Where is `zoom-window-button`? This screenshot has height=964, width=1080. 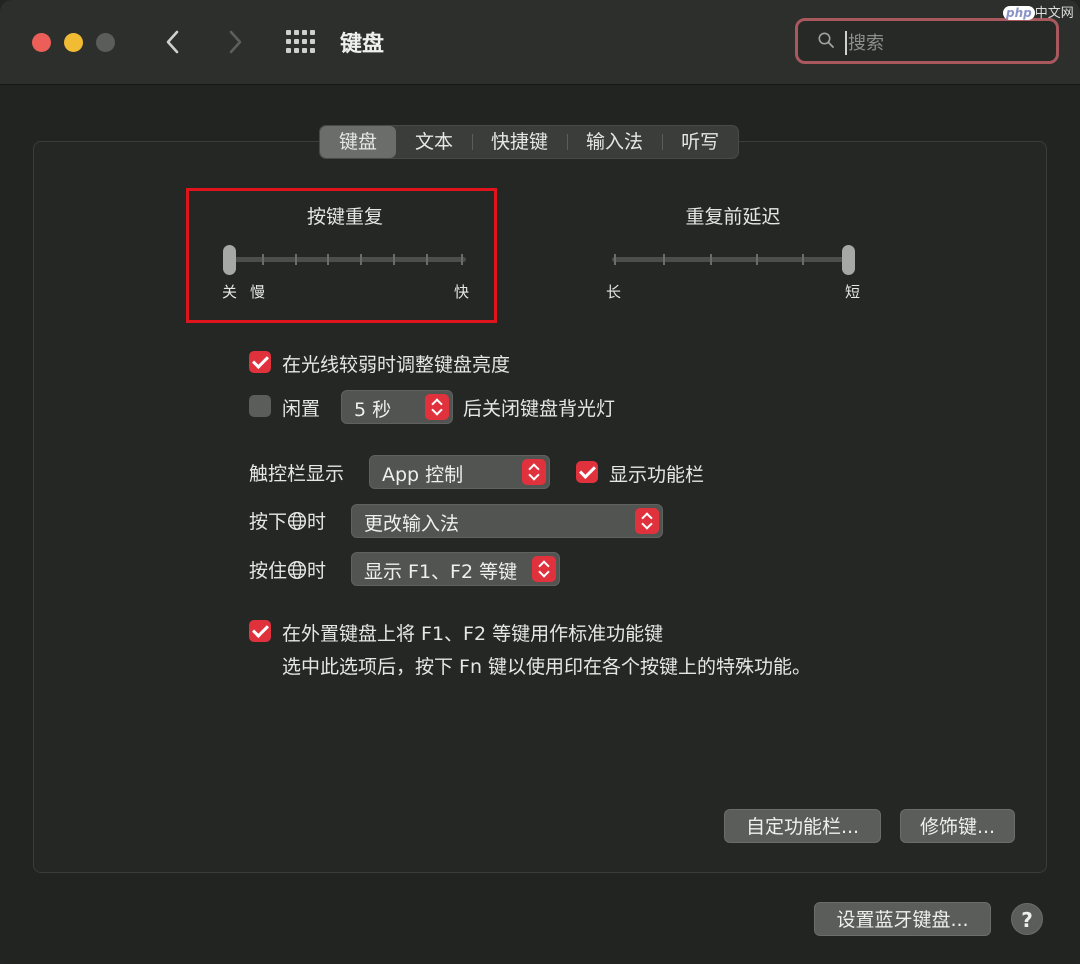
zoom-window-button is located at coordinates (105, 42).